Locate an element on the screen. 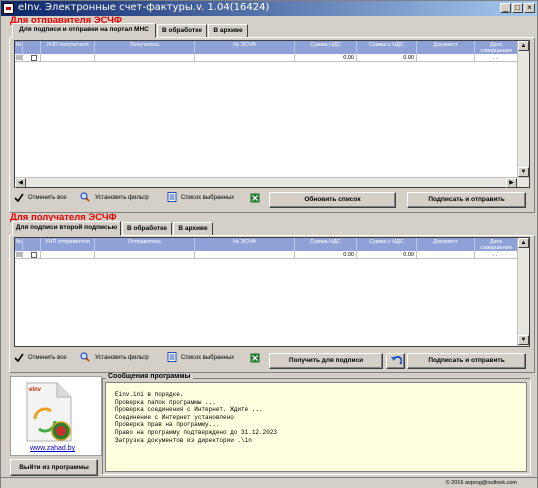  tab-receiver-second-sign: Для подписи второй подписью is located at coordinates (66, 228).